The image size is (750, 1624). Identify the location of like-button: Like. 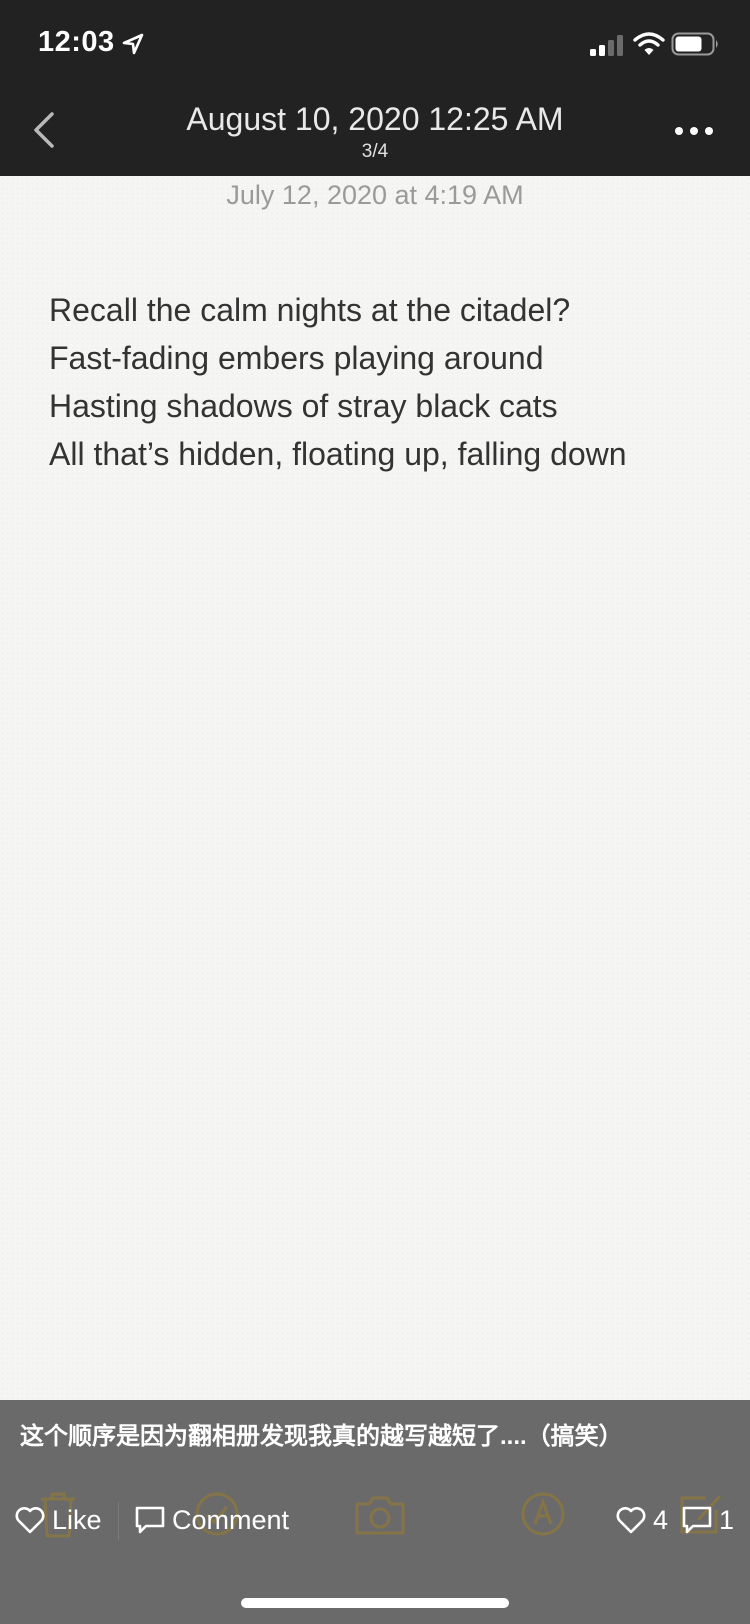
(58, 1520).